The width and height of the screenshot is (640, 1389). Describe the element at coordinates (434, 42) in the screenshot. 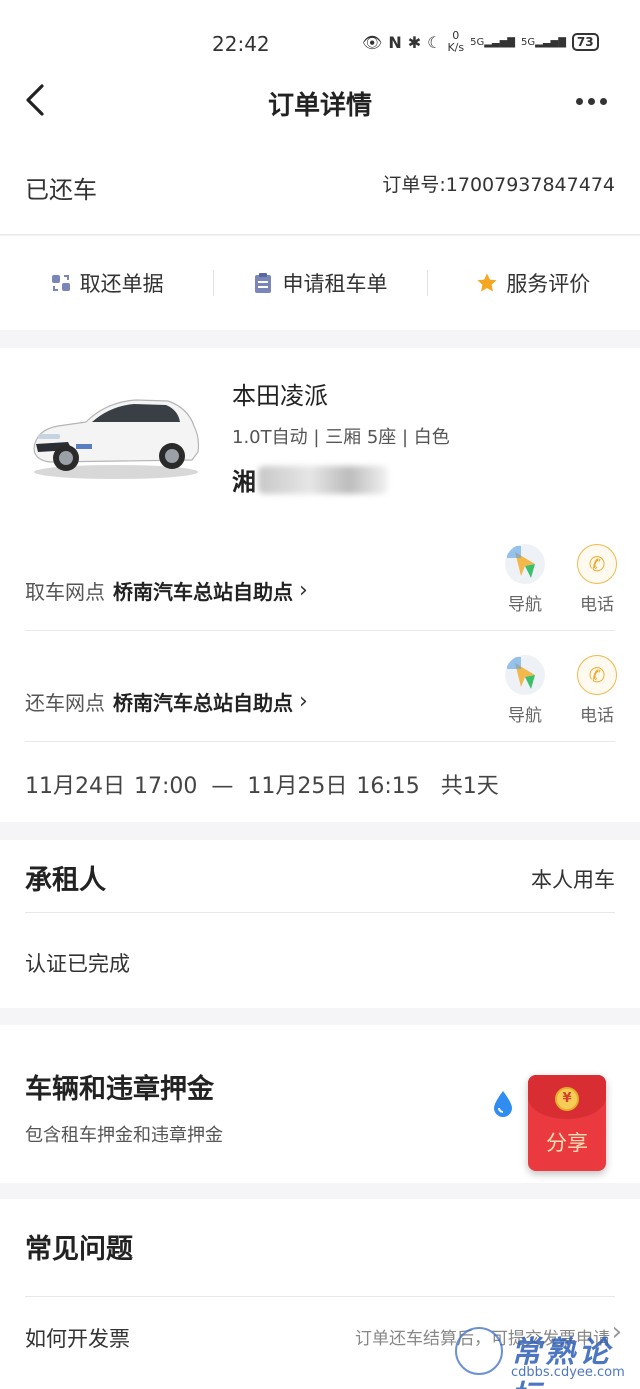

I see `moon-icon: ☾` at that location.